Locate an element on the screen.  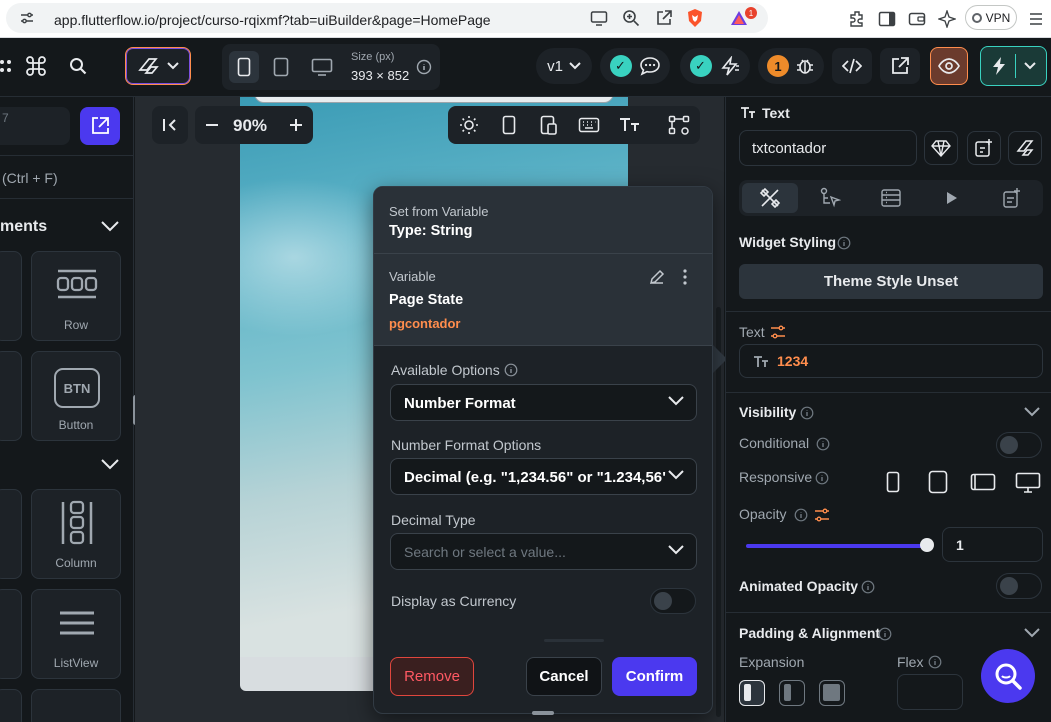
flex-input is located at coordinates (930, 692).